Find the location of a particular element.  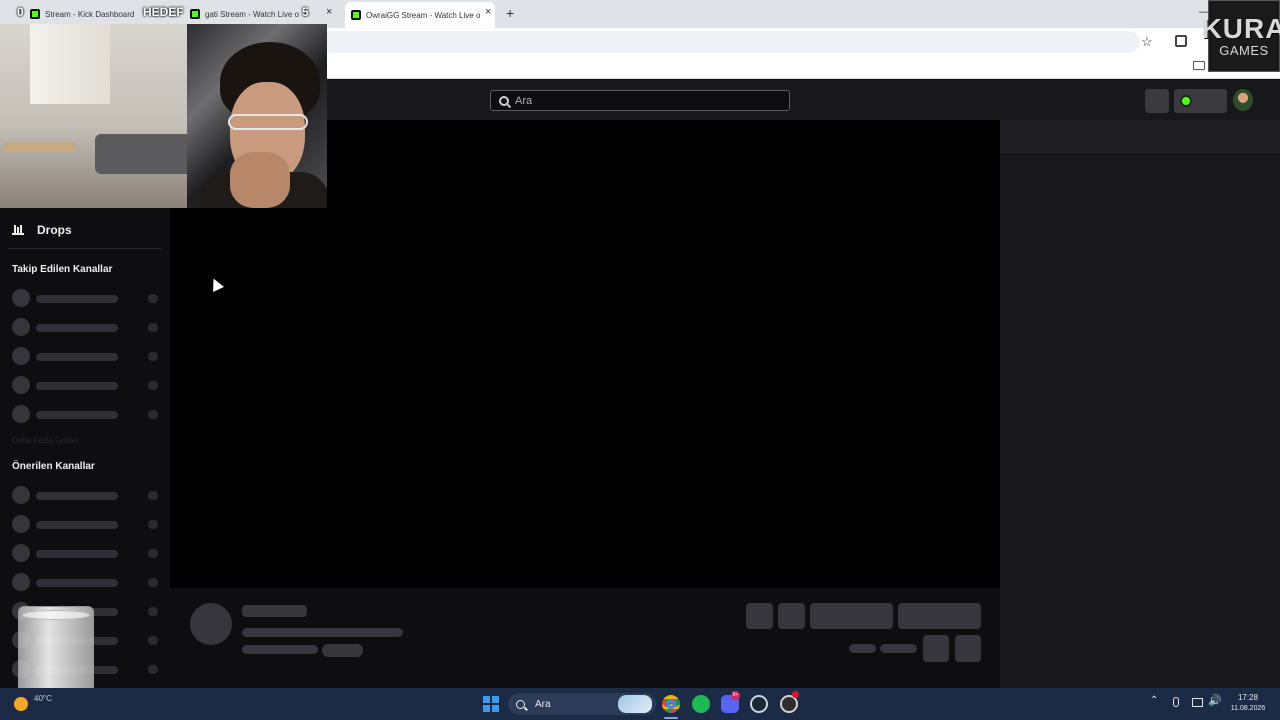

show-more-link: Daha Fazla Göster is located at coordinates (45, 440).